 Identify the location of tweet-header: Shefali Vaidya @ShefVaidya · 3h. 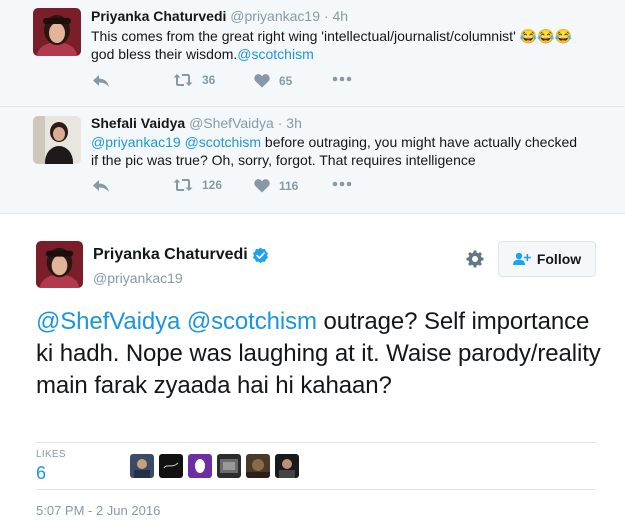
(196, 123).